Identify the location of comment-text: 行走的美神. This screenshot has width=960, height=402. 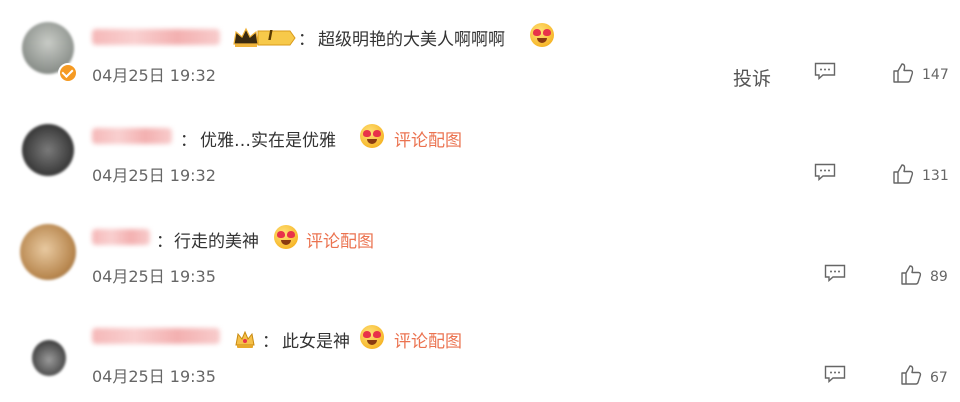
(216, 242).